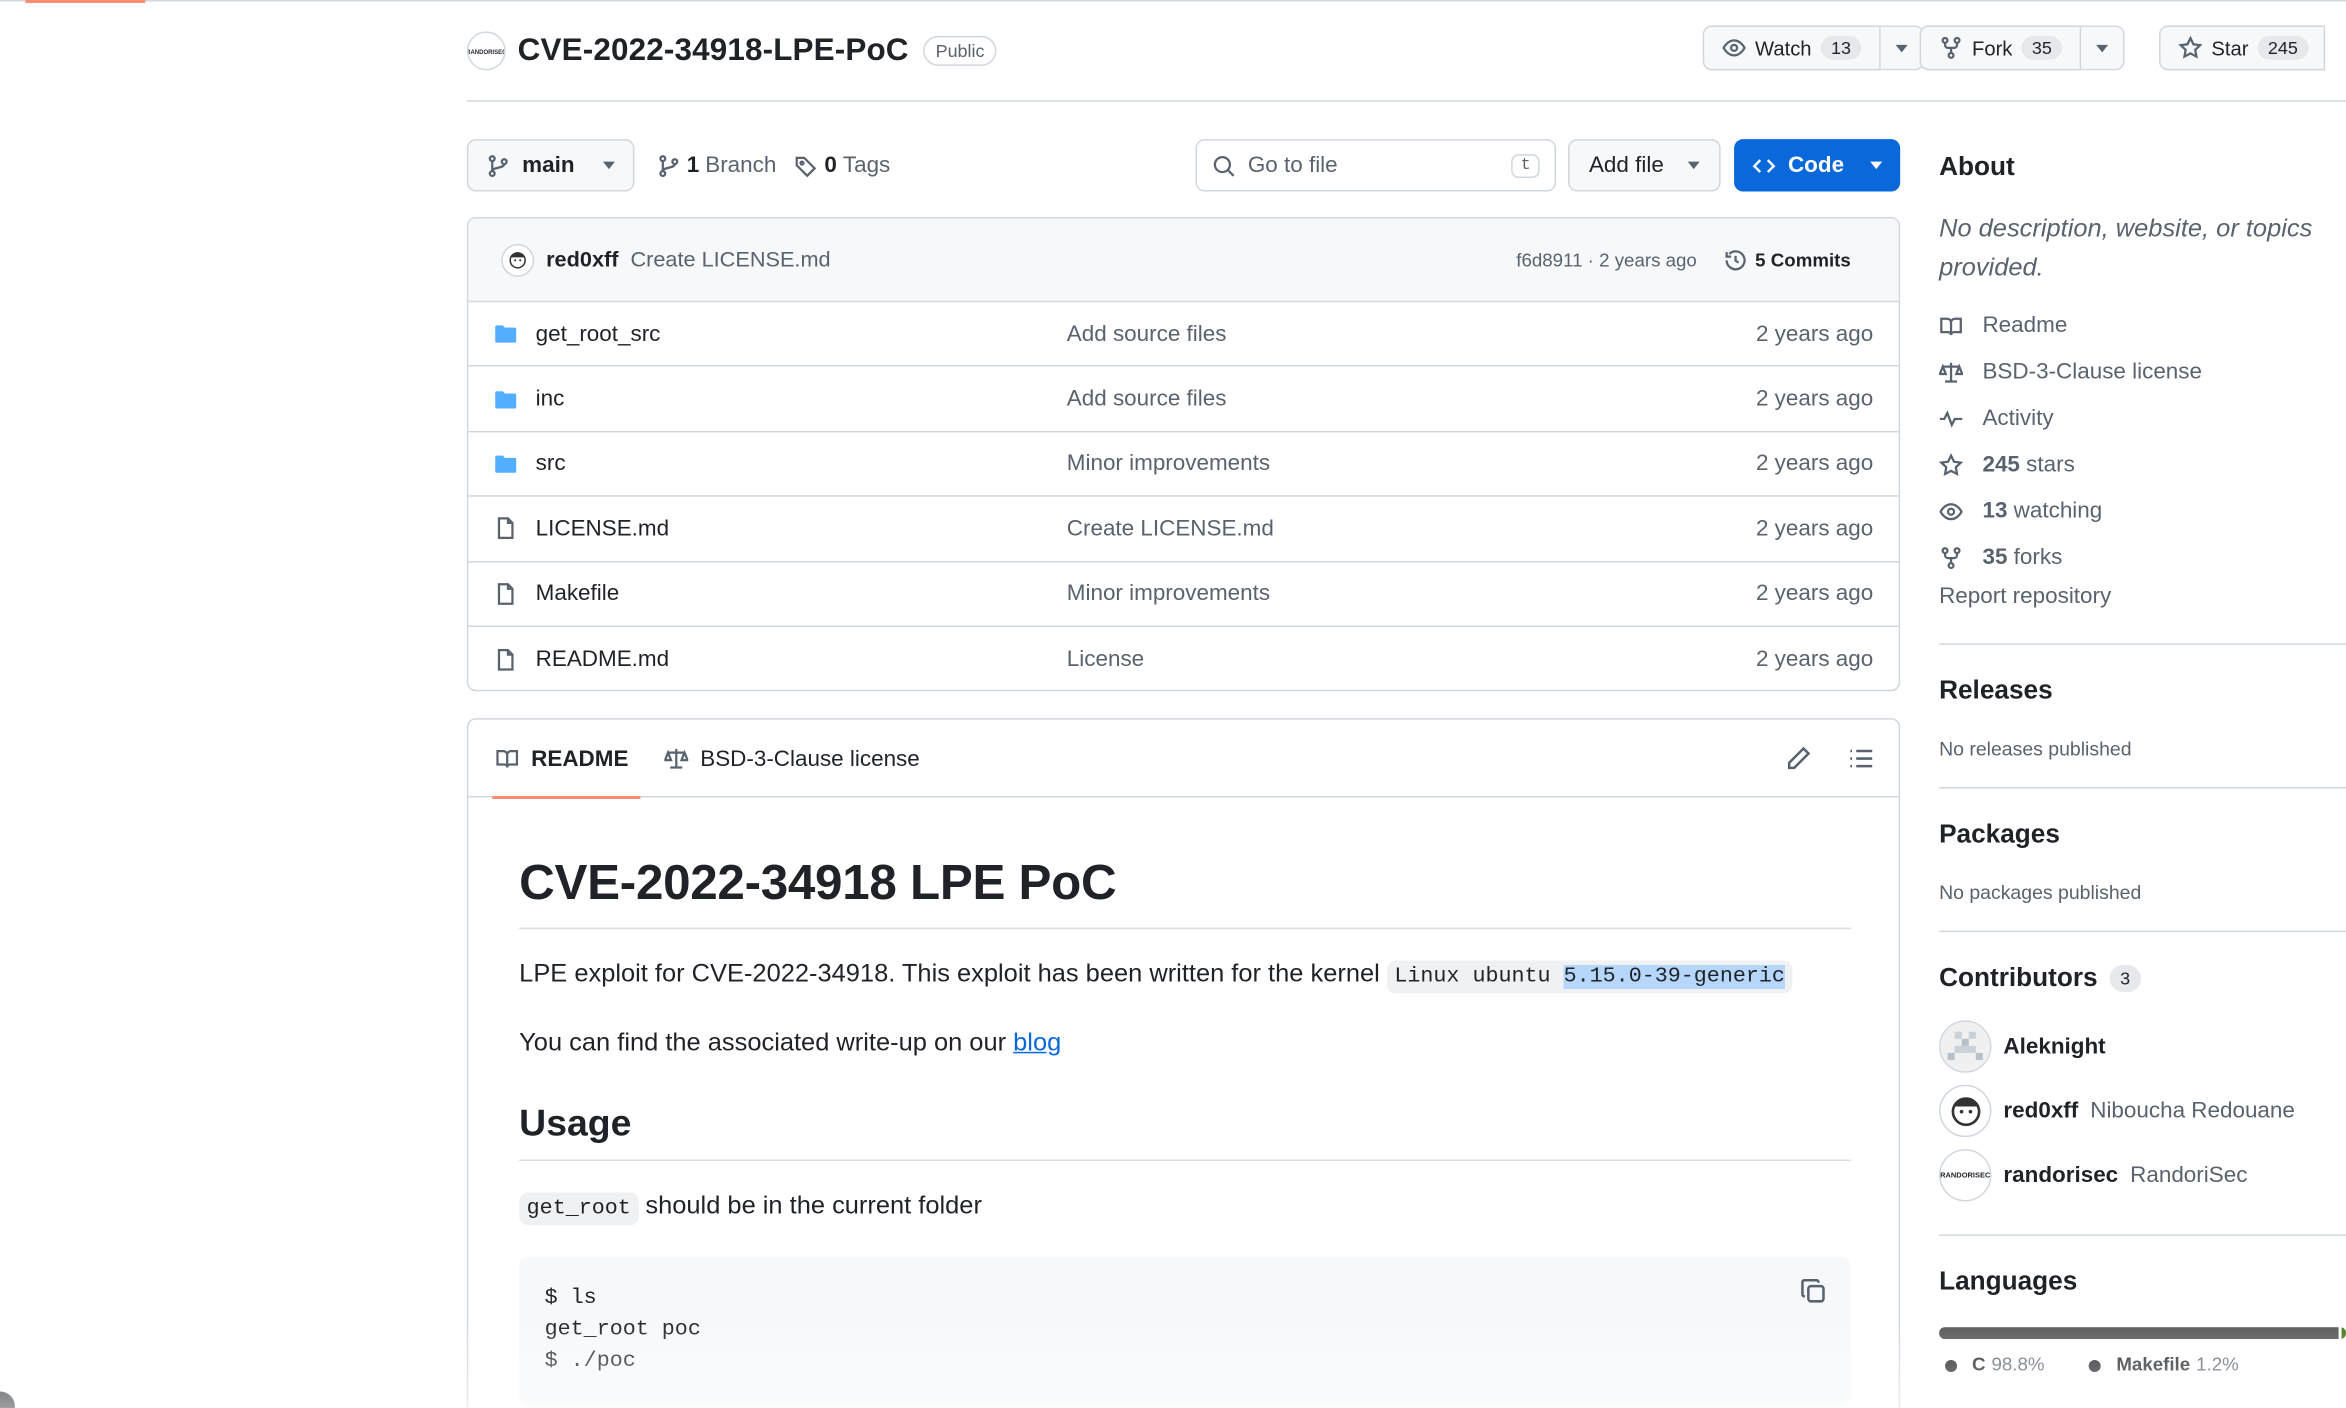  Describe the element at coordinates (2018, 1365) in the screenshot. I see `language-percent: 98.8%` at that location.